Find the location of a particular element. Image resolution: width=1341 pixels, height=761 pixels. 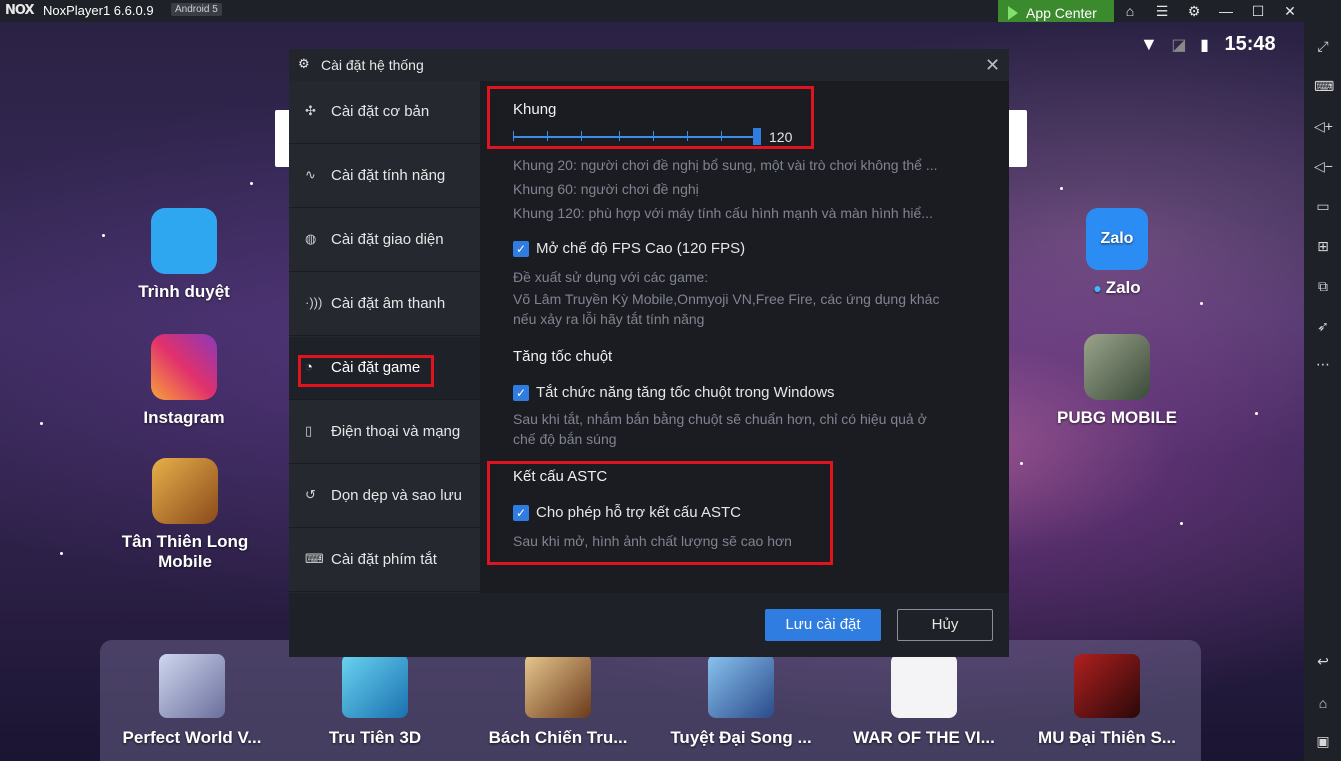

dock-app-label: Tru Tiên 3D is located at coordinates (375, 737).